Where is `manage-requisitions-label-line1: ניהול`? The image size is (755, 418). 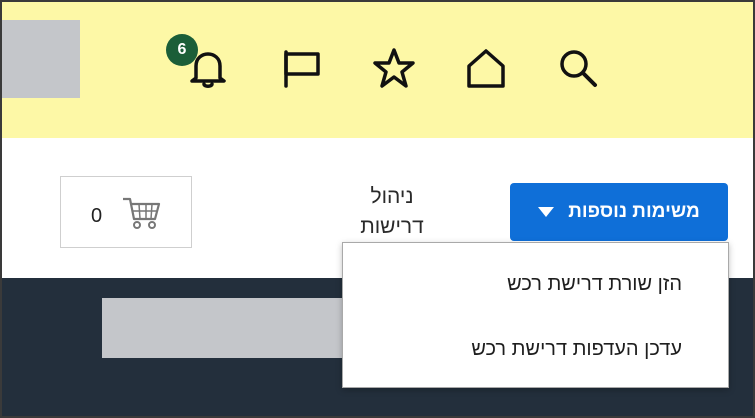
manage-requisitions-label-line1: ניהול is located at coordinates (392, 196).